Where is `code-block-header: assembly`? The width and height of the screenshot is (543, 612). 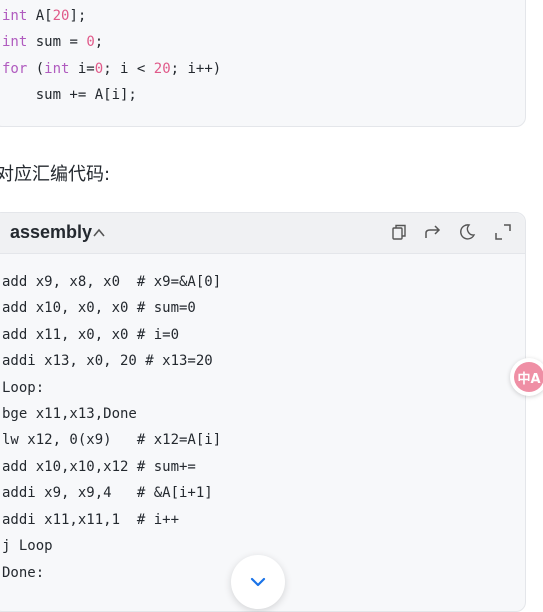
code-block-header: assembly is located at coordinates (262, 233).